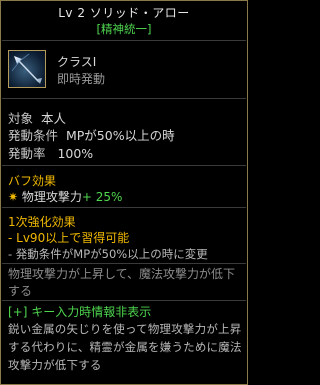 This screenshot has height=385, width=320. What do you see at coordinates (53, 118) in the screenshot?
I see `target-value: 本人` at bounding box center [53, 118].